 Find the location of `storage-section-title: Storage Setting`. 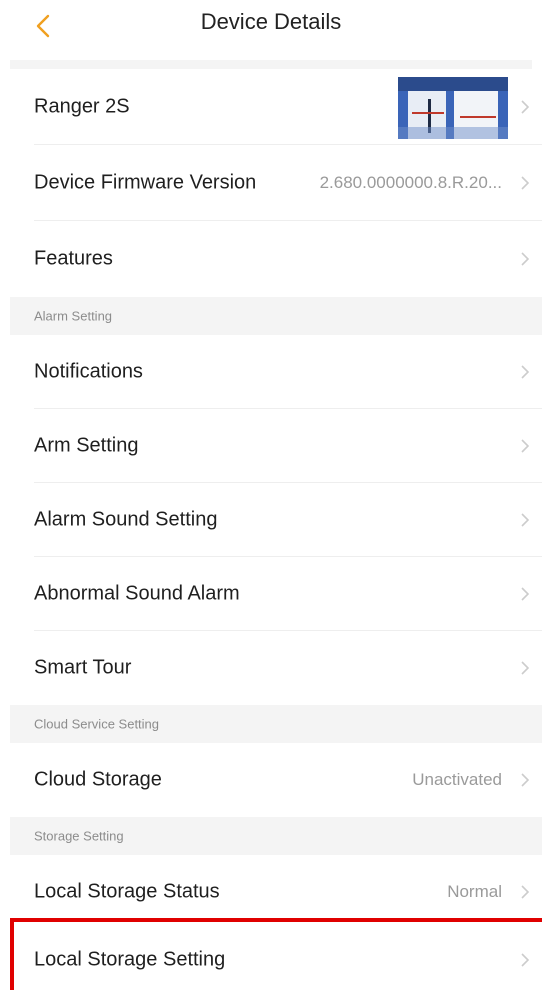

storage-section-title: Storage Setting is located at coordinates (79, 836).